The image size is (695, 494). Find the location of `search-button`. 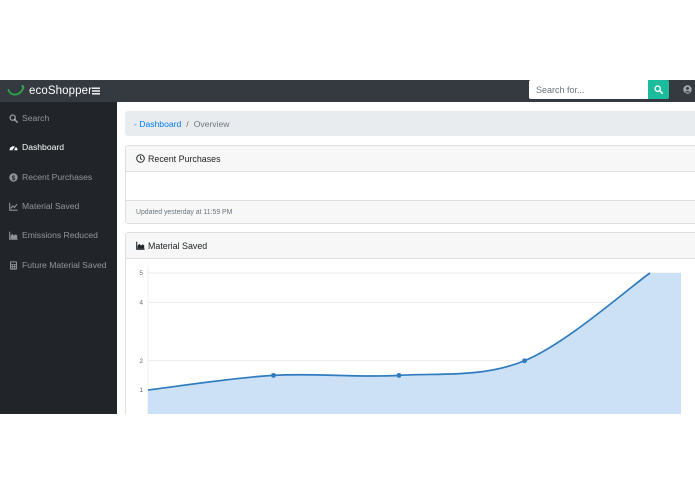

search-button is located at coordinates (658, 89).